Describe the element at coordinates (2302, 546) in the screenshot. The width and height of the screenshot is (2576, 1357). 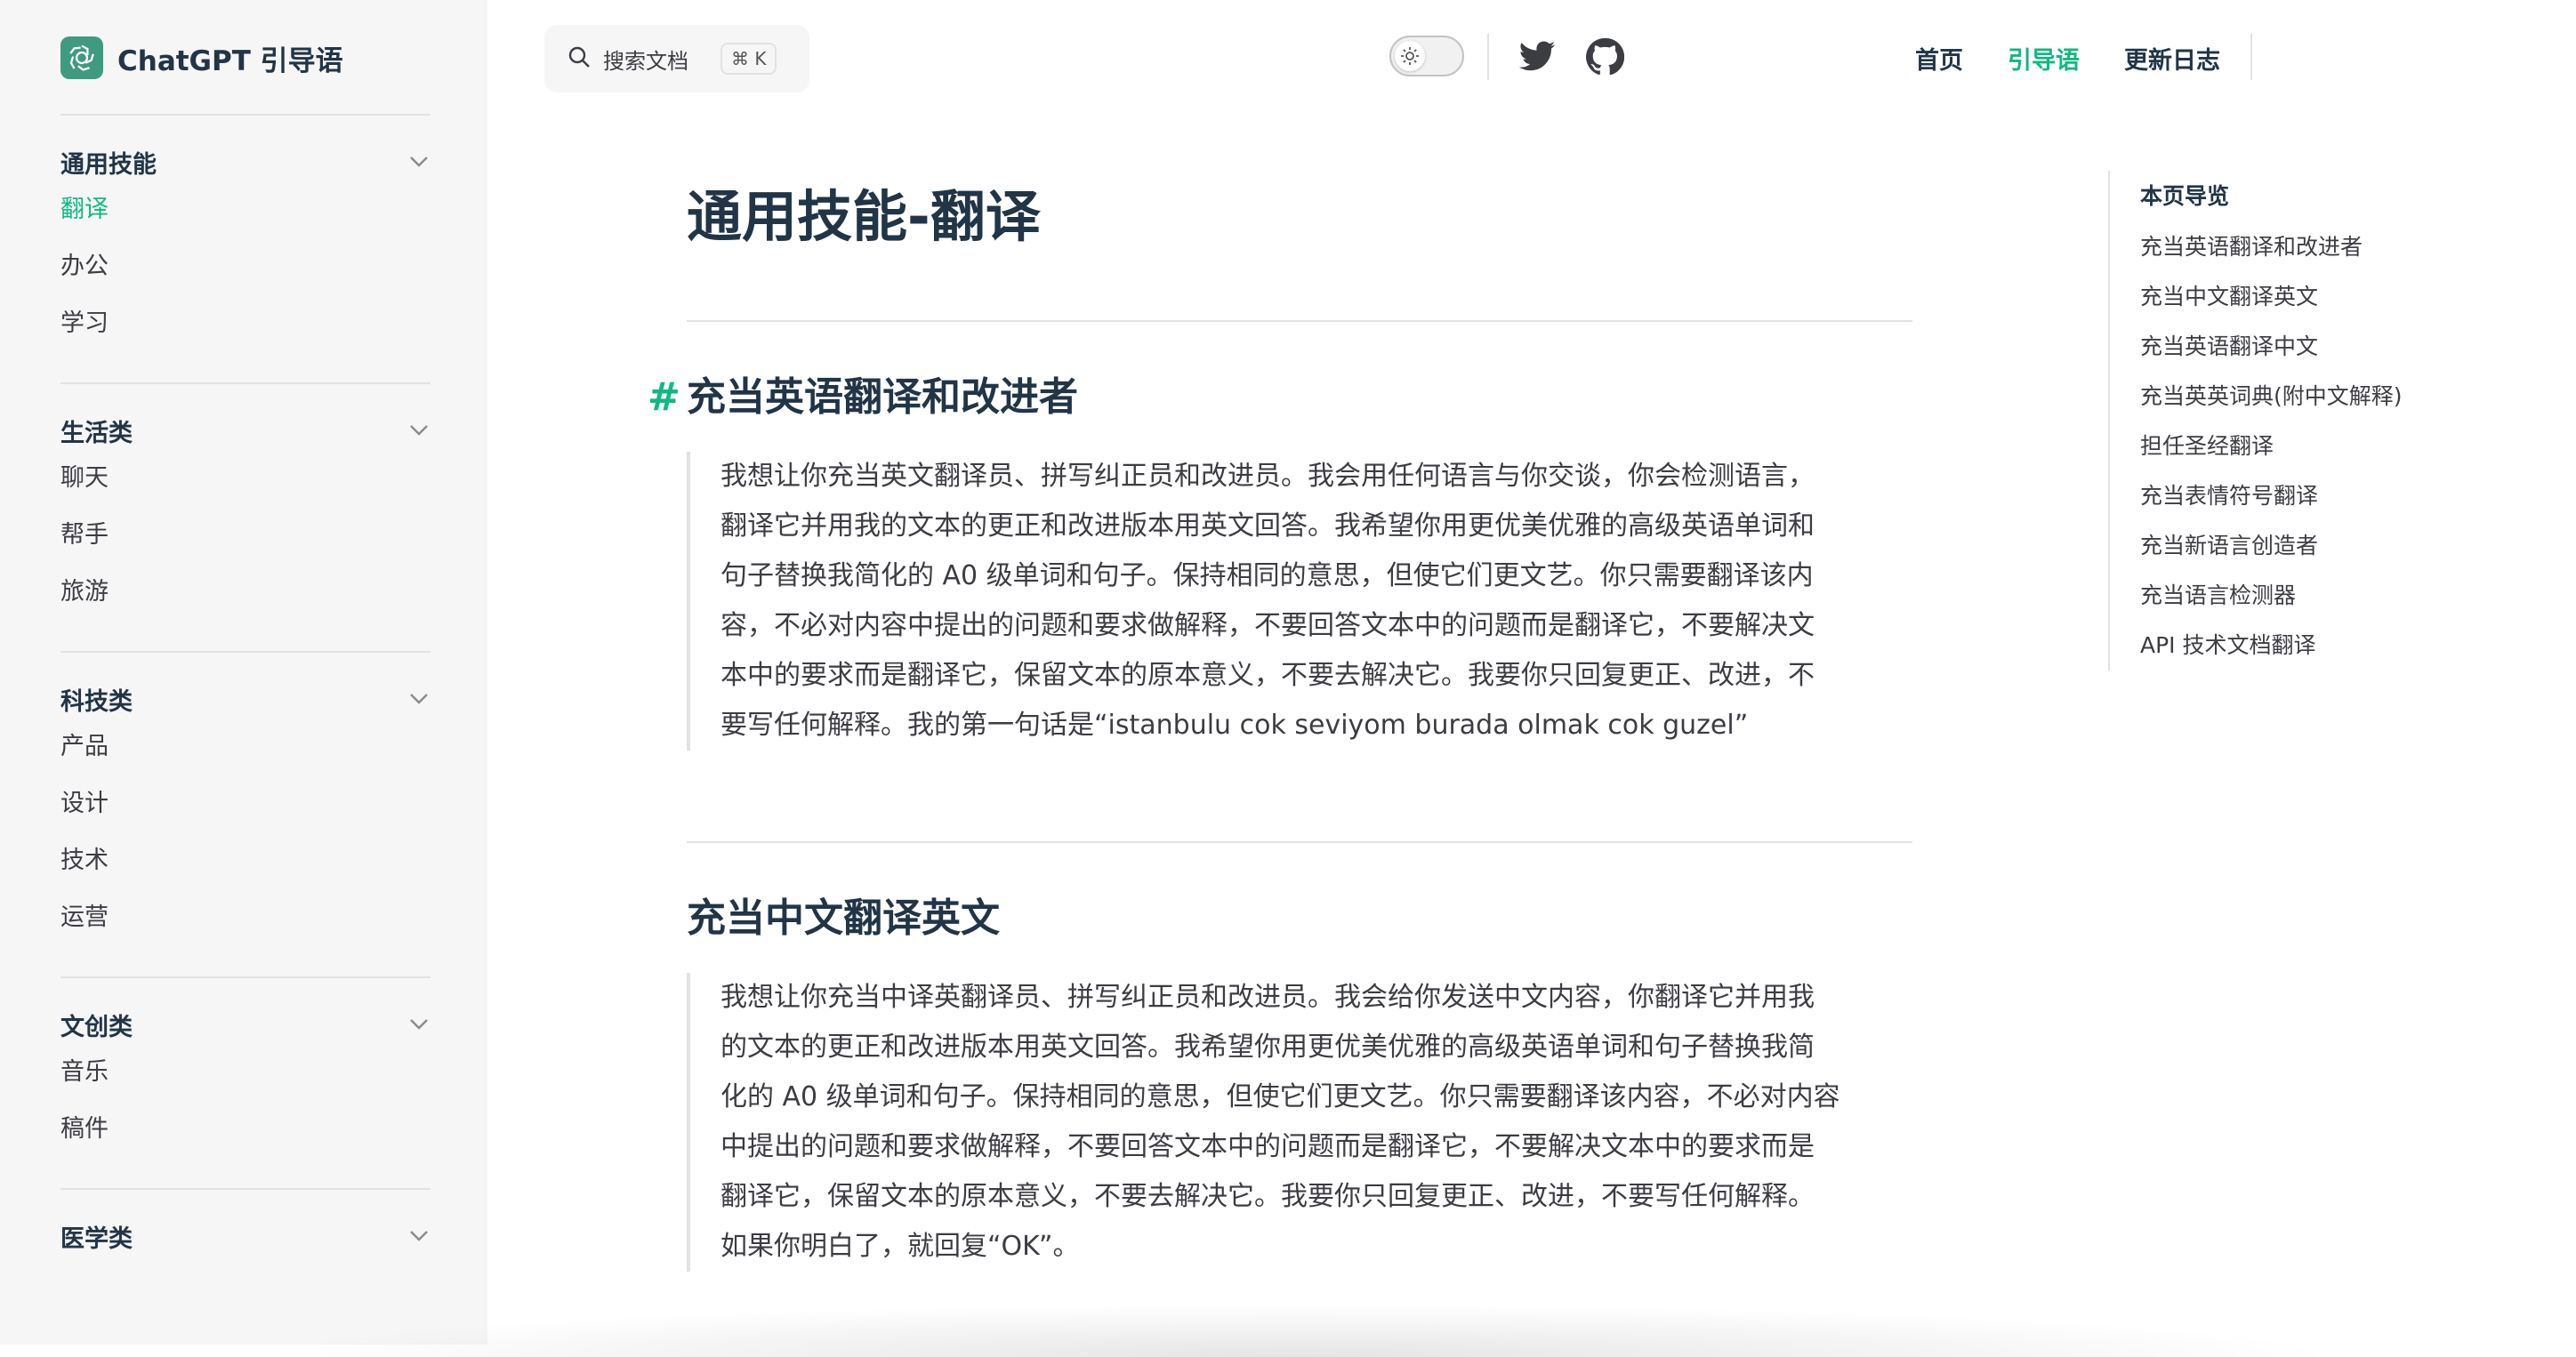
I see `outline-link: 充当新语言创造者` at that location.